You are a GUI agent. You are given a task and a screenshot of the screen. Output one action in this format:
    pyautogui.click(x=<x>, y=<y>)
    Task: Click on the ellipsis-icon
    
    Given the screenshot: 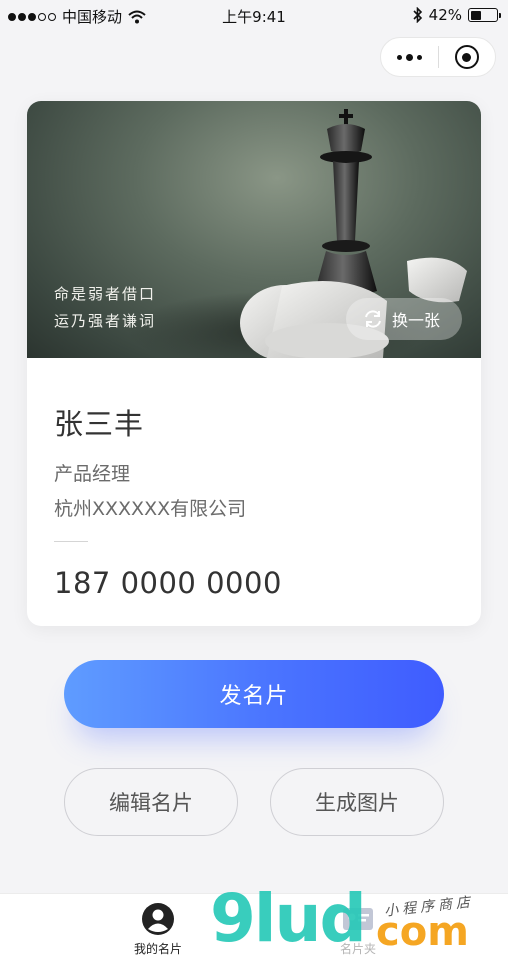 What is the action you would take?
    pyautogui.click(x=409, y=57)
    